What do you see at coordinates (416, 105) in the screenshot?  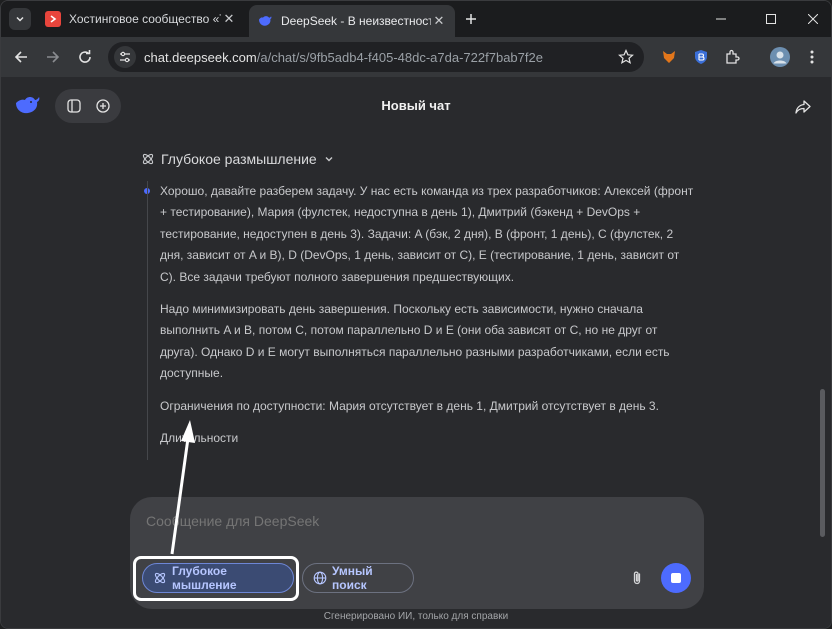 I see `chat-title: Новый чат` at bounding box center [416, 105].